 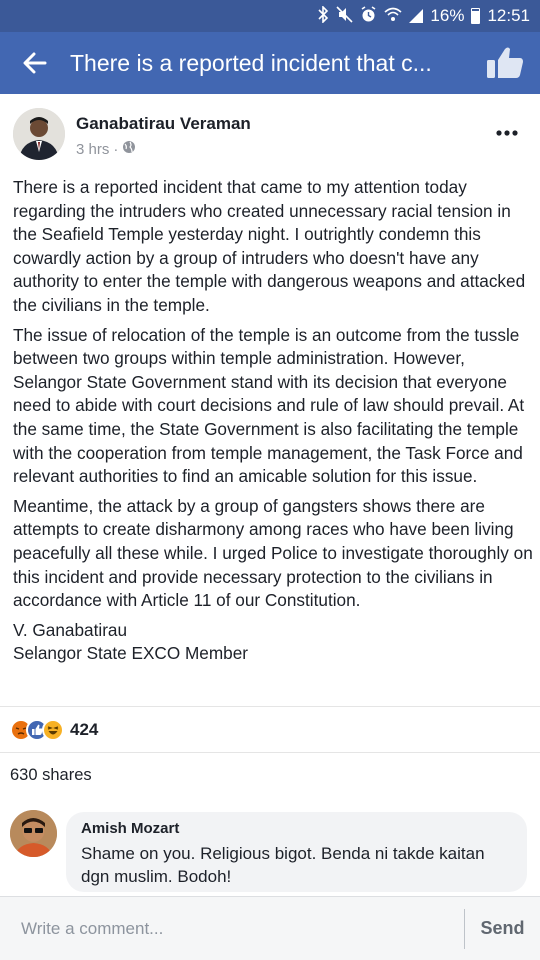 I want to click on author-name: Ganabatirau Veraman, so click(x=163, y=124).